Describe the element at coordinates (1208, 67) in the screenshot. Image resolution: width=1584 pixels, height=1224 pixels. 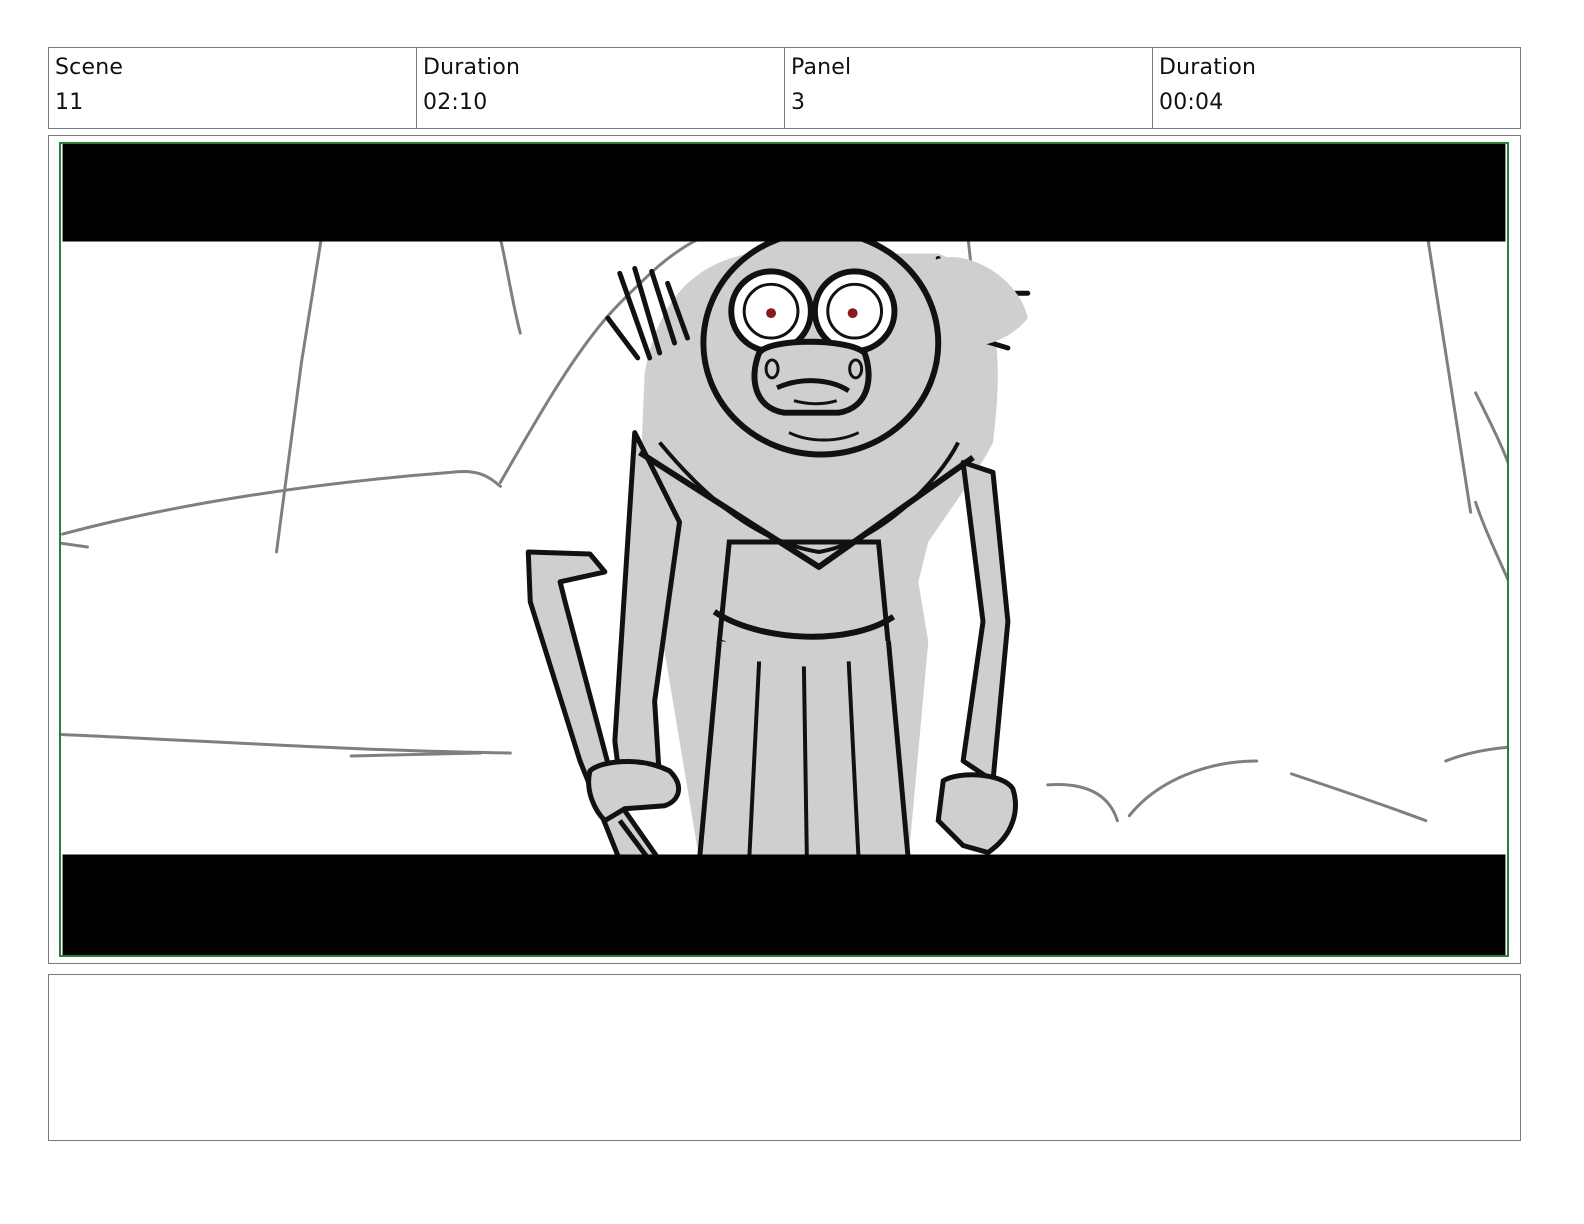
I see `panel-duration-label: Duration` at that location.